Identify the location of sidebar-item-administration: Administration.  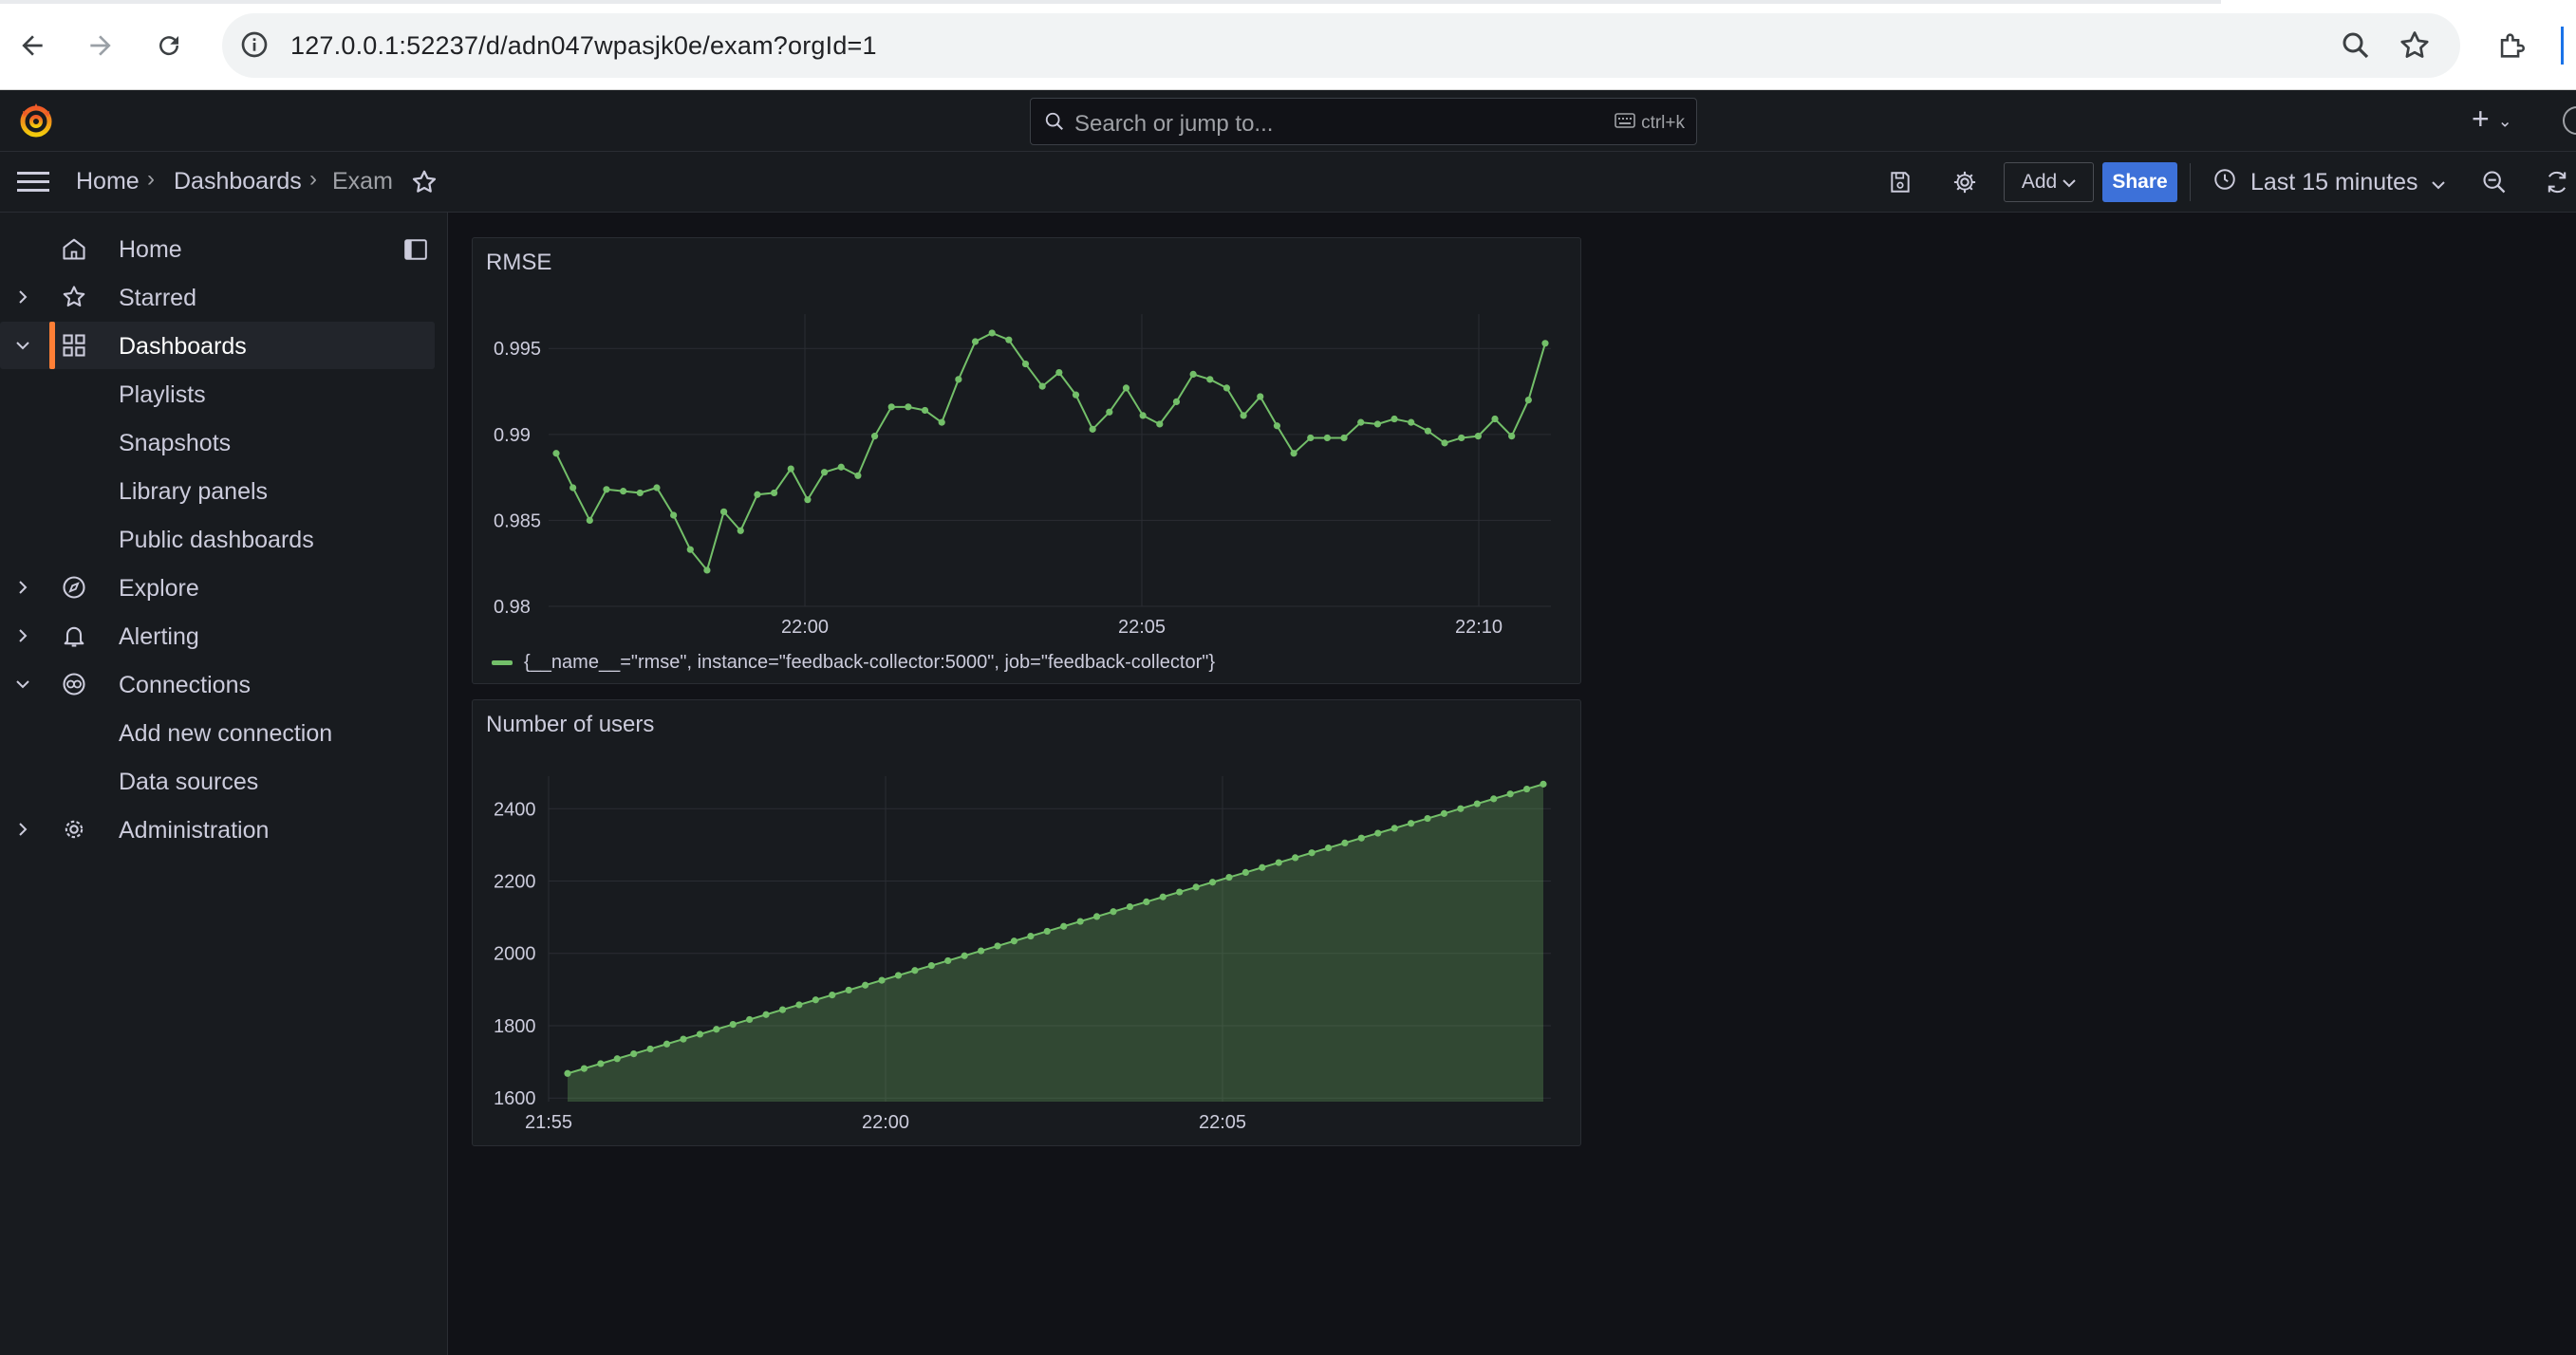
(217, 829).